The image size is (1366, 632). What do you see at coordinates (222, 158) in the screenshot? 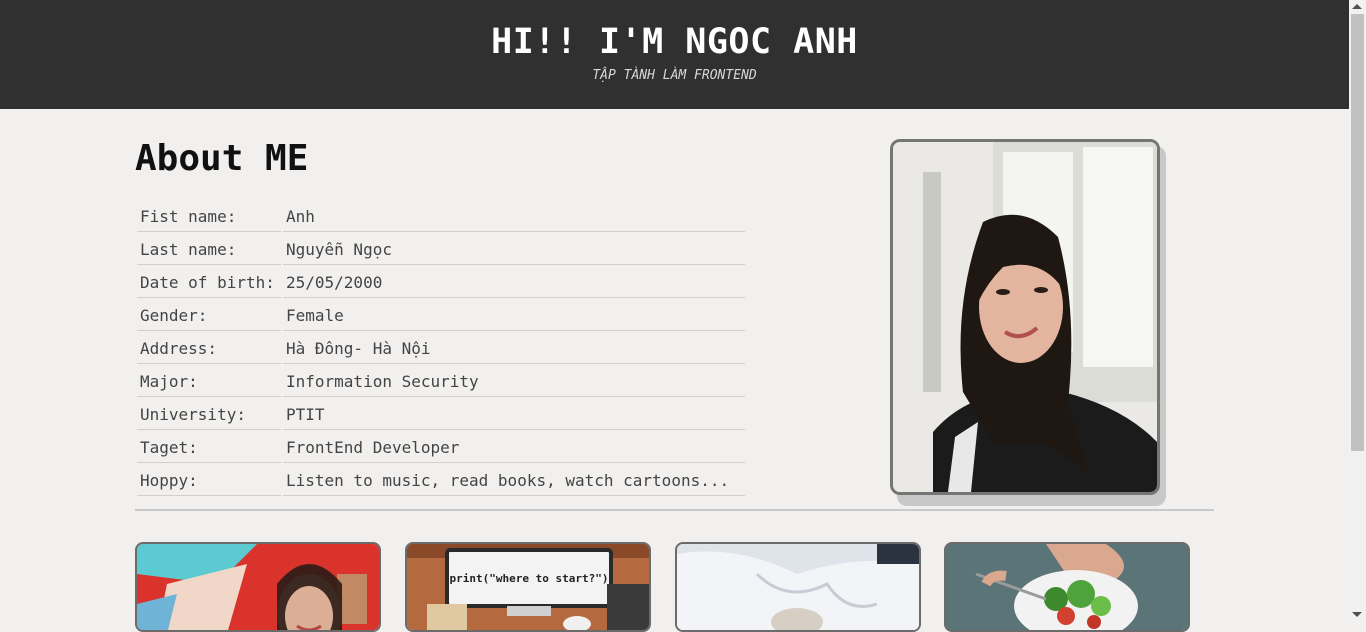
I see `about-heading: About ME` at bounding box center [222, 158].